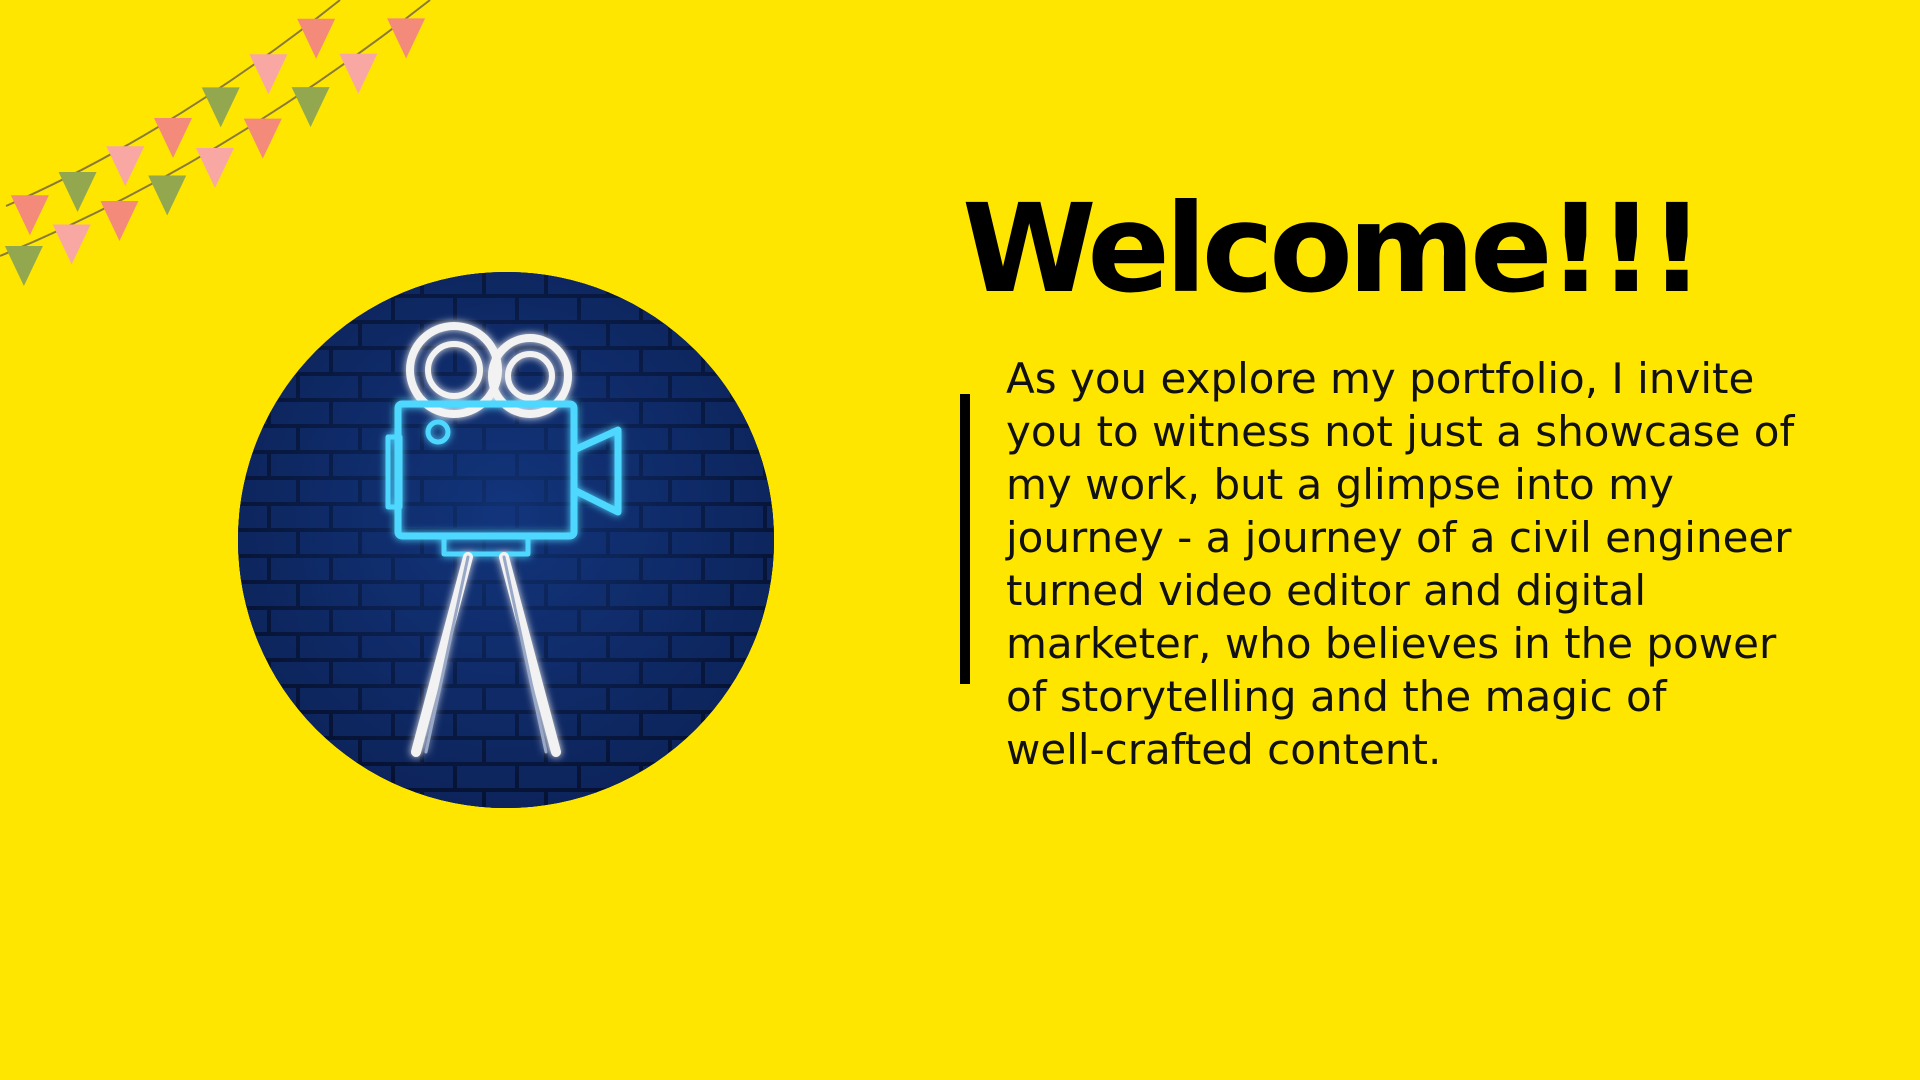  Describe the element at coordinates (1333, 249) in the screenshot. I see `welcome-title: Welcome!!!` at that location.